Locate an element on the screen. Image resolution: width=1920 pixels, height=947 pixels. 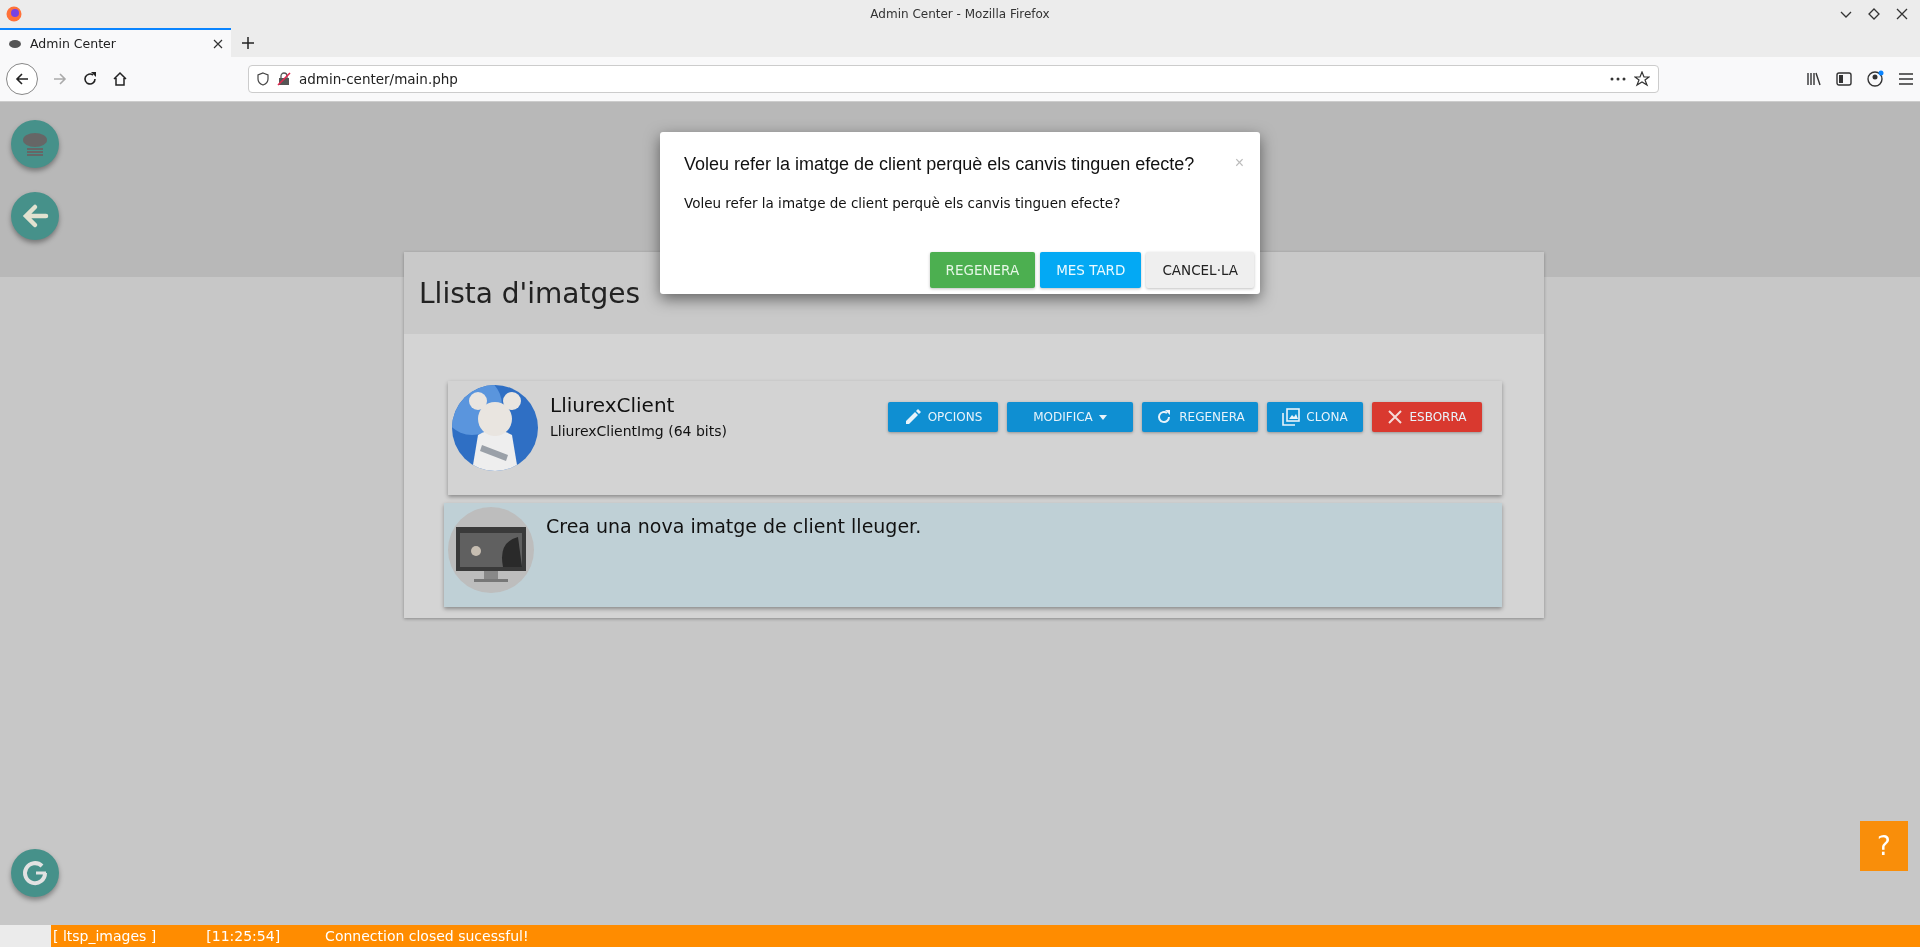
more-icon is located at coordinates (1618, 79).